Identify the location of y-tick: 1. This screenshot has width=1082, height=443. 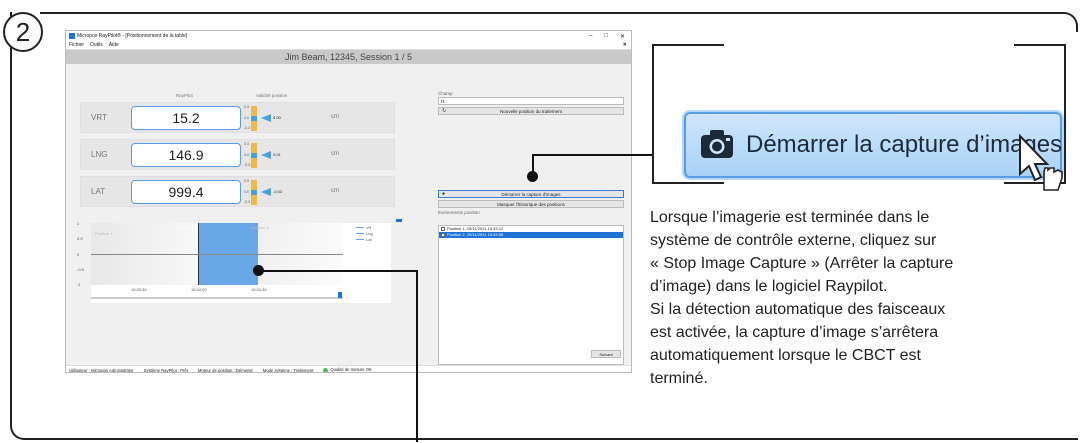
(78, 223).